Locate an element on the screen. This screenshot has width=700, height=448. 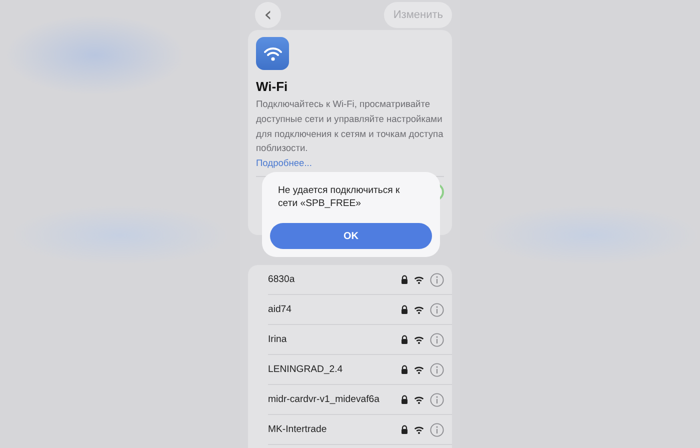
network-name: MK-Intertrade is located at coordinates (334, 430).